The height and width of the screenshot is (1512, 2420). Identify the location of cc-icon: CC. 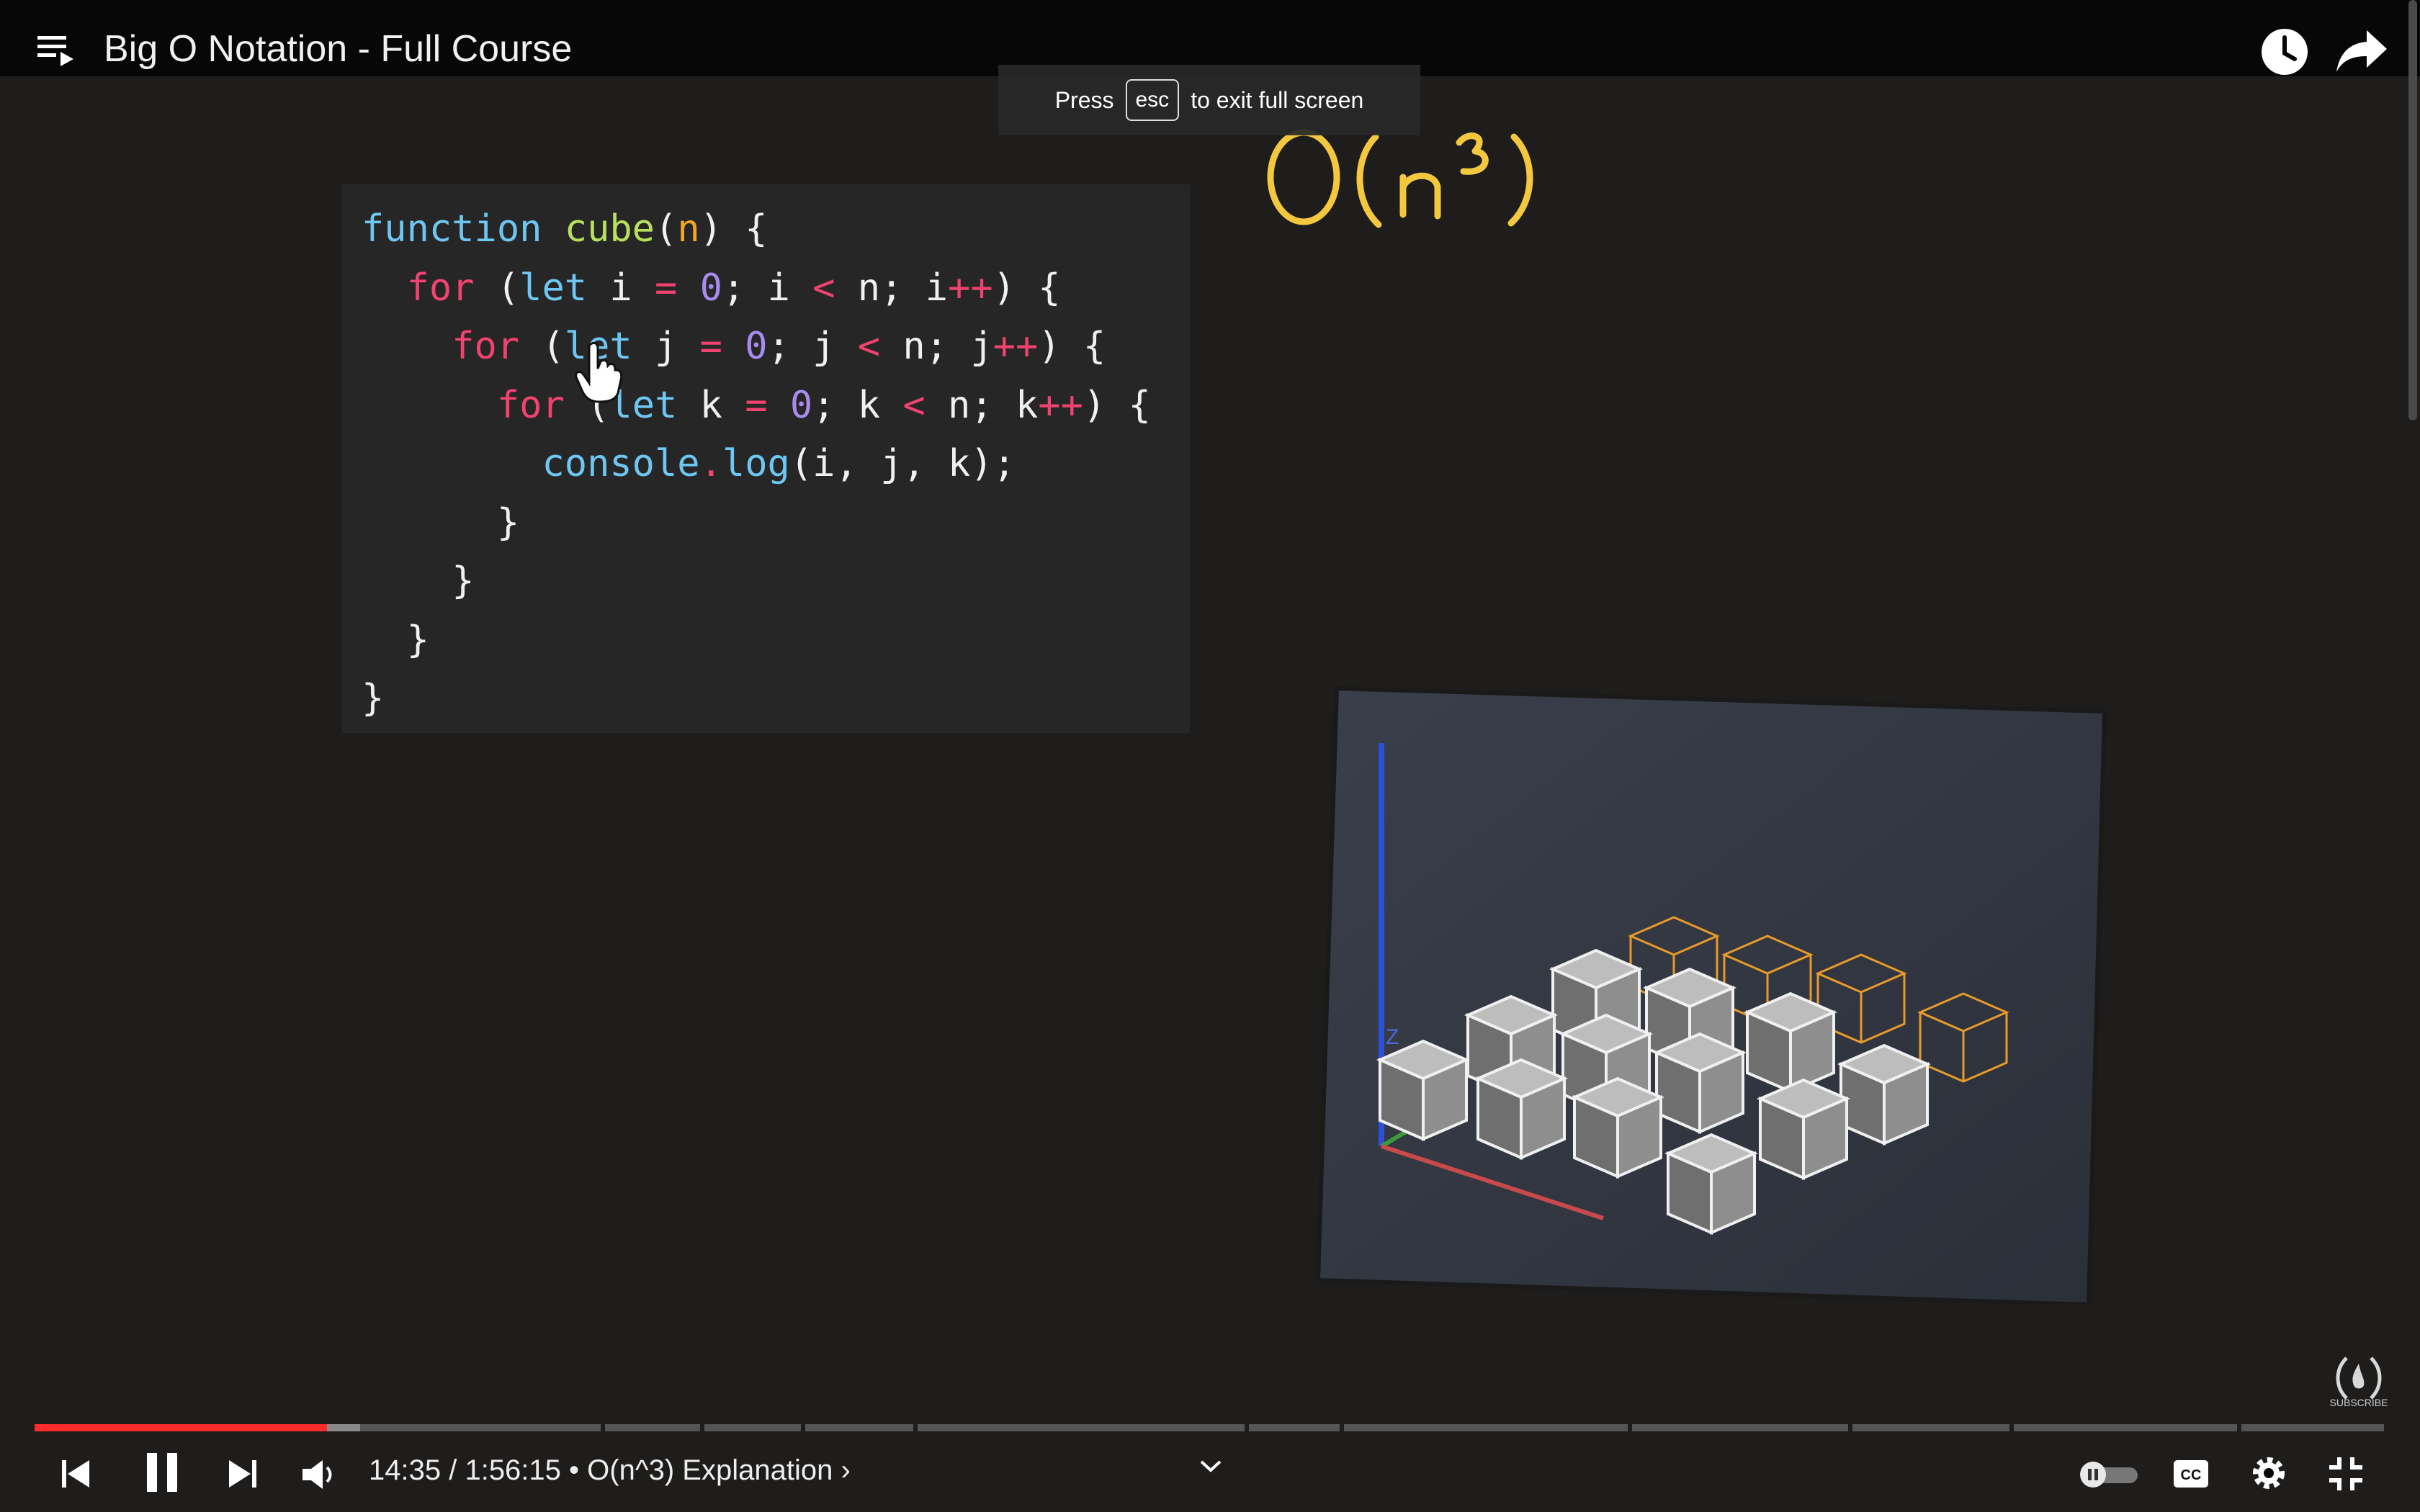
(2191, 1474).